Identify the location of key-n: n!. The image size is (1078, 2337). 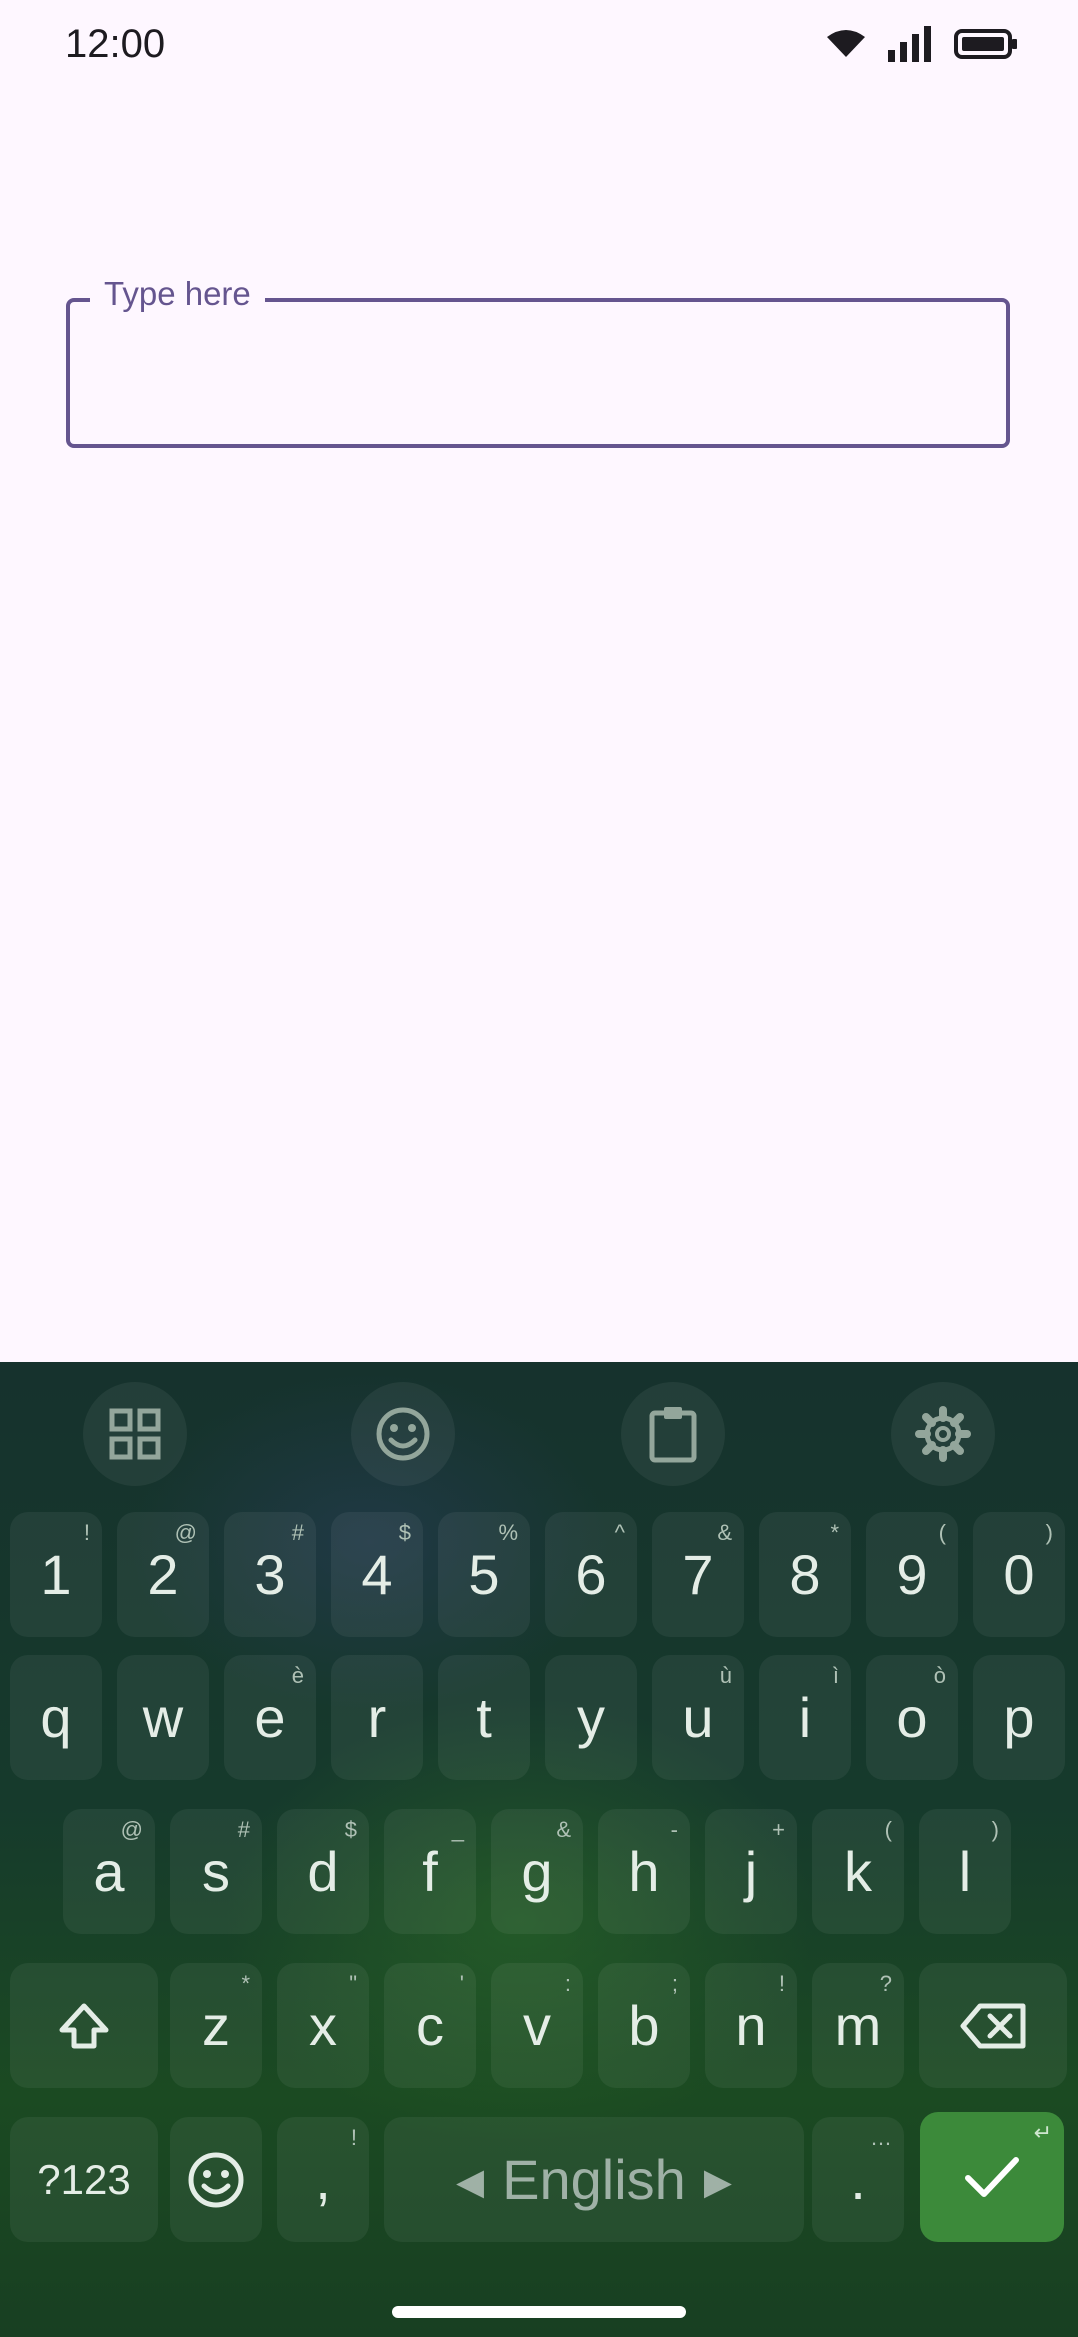
(751, 2025).